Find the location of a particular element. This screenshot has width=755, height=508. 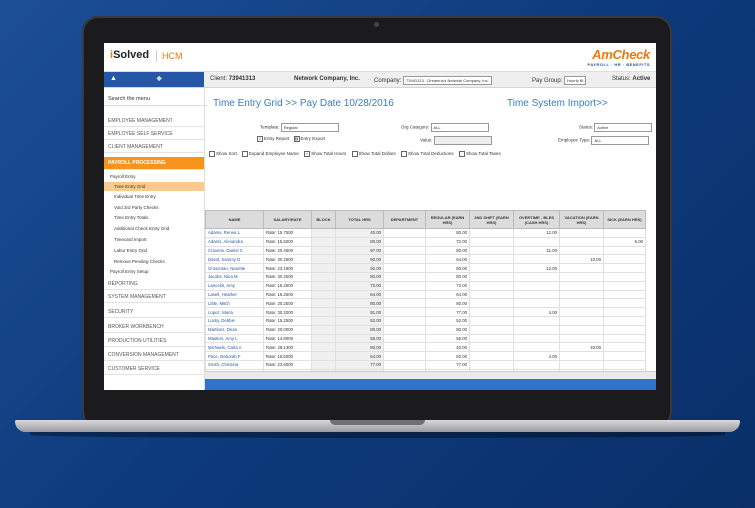

table-row: Martinez, Dean Rate: 20.0000 80.00 80.00 is located at coordinates (425, 329).